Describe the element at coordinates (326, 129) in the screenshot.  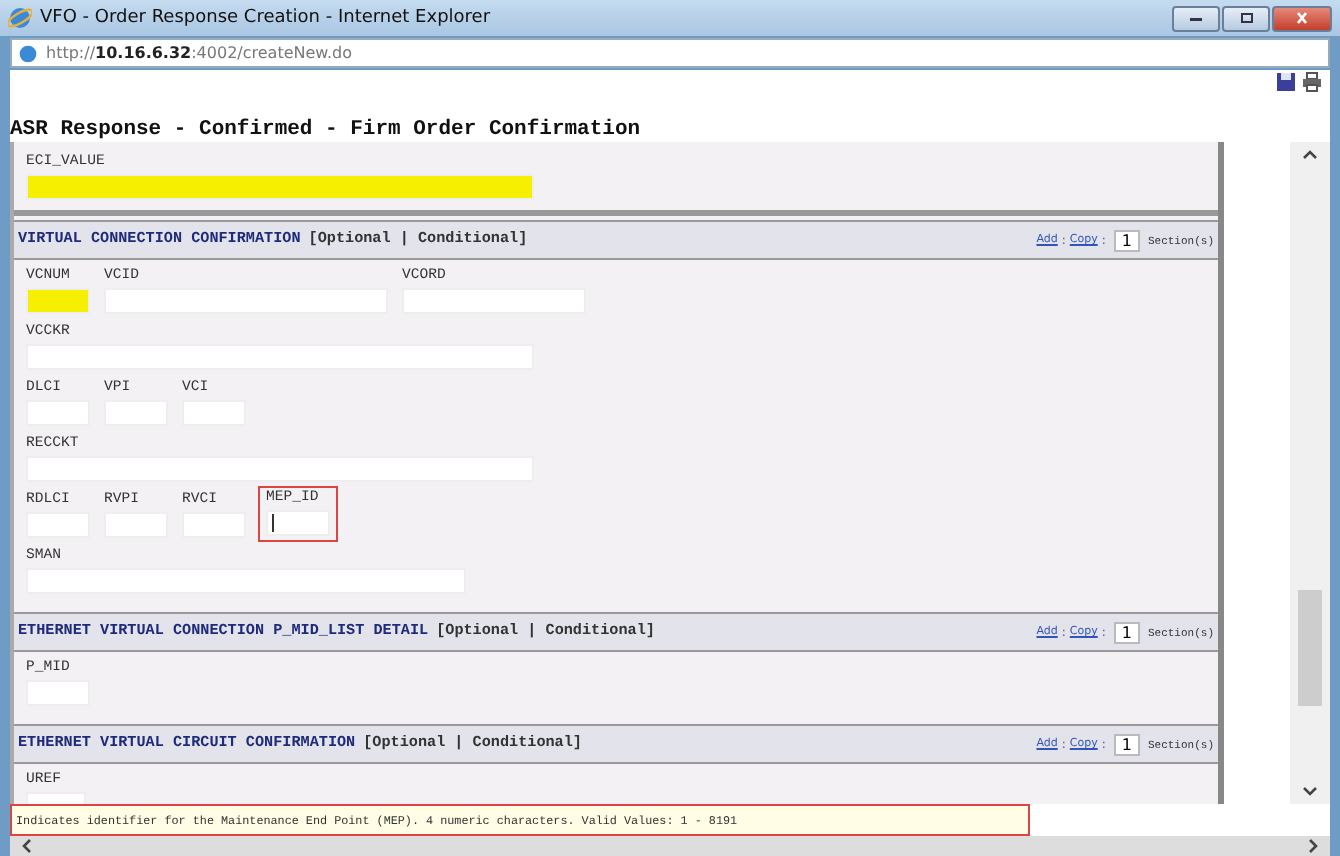
I see `page-heading: ASR Response - Confirmed - Firm Order Confirmation` at that location.